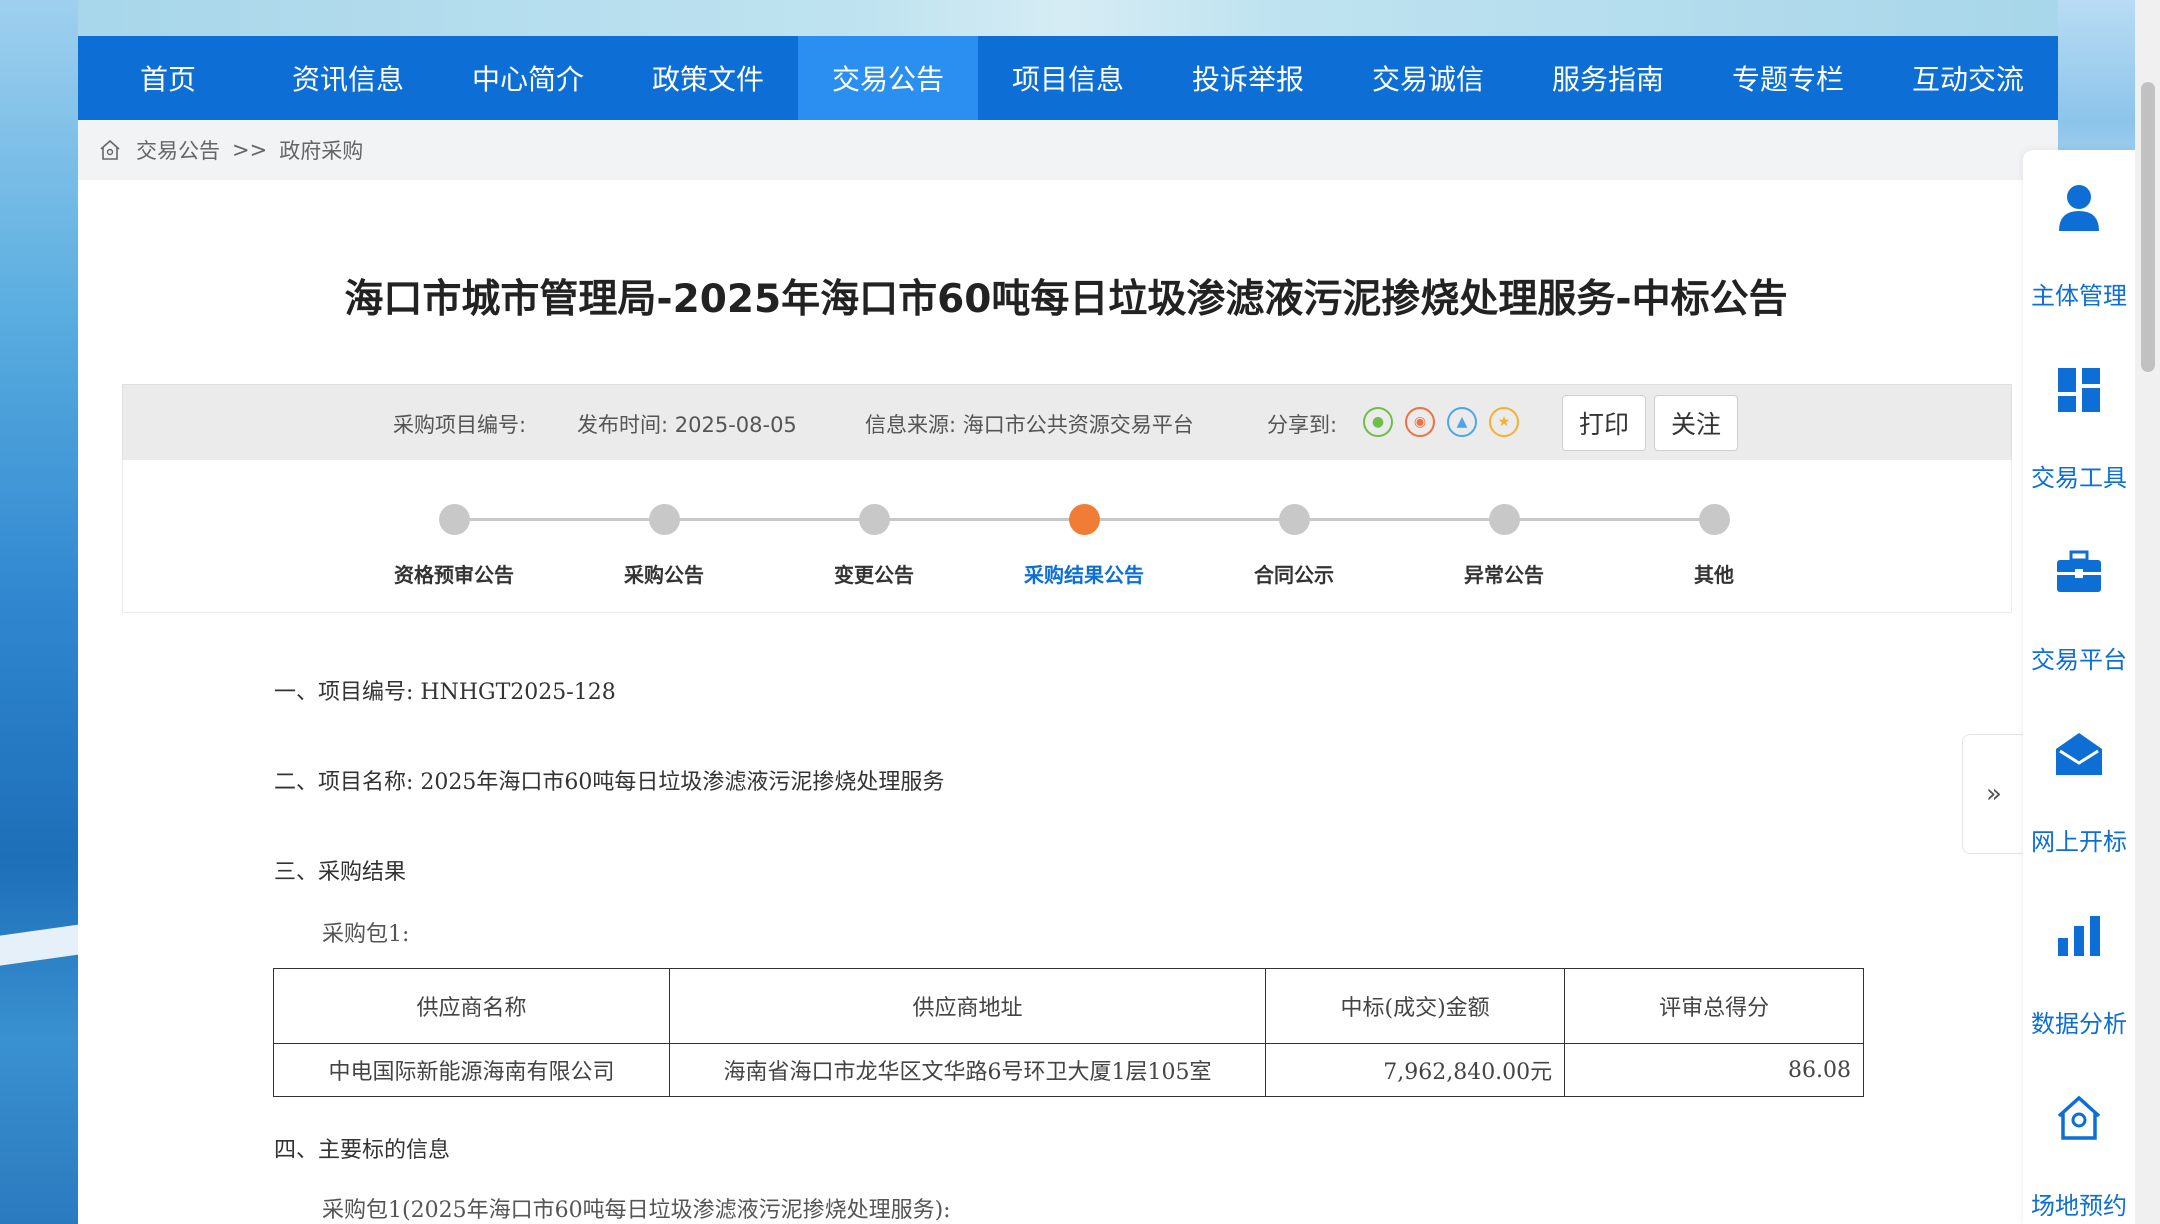 The image size is (2160, 1224). What do you see at coordinates (967, 1006) in the screenshot?
I see `table-header-cell: 供应商地址` at bounding box center [967, 1006].